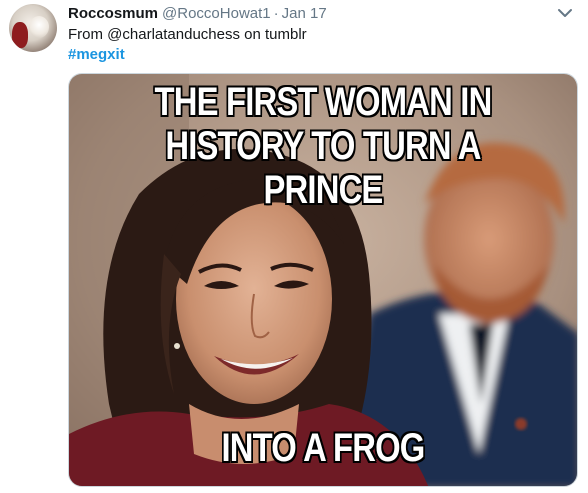  What do you see at coordinates (323, 102) in the screenshot?
I see `meme-caption-top-line1: THE FIRST WOMAN IN` at bounding box center [323, 102].